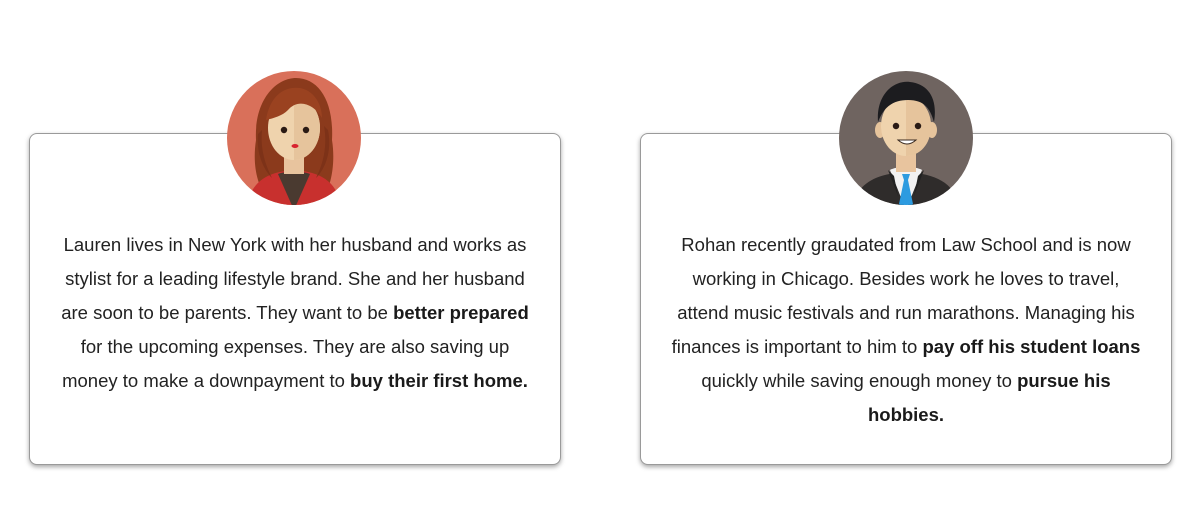 This screenshot has height=520, width=1200. What do you see at coordinates (859, 380) in the screenshot?
I see `bio-text: quickly while saving enough money to` at bounding box center [859, 380].